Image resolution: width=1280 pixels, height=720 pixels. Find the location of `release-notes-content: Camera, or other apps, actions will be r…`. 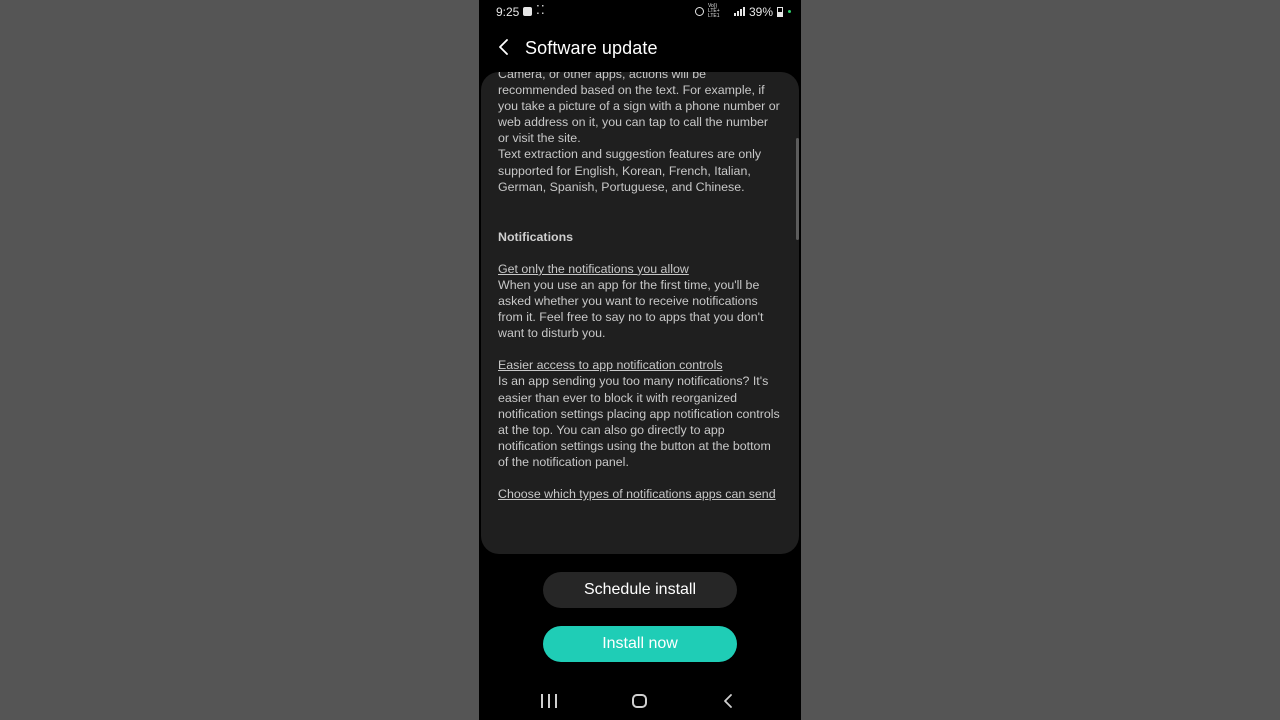

release-notes-content: Camera, or other apps, actions will be r… is located at coordinates (640, 287).